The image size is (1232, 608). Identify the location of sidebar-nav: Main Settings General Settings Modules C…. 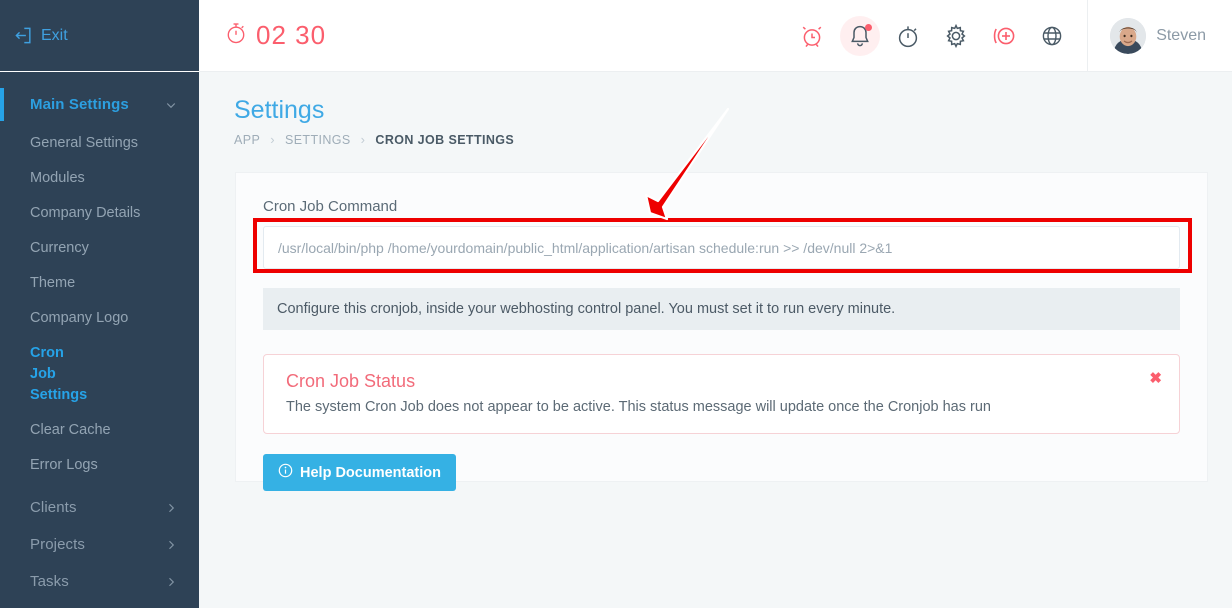
(99, 336).